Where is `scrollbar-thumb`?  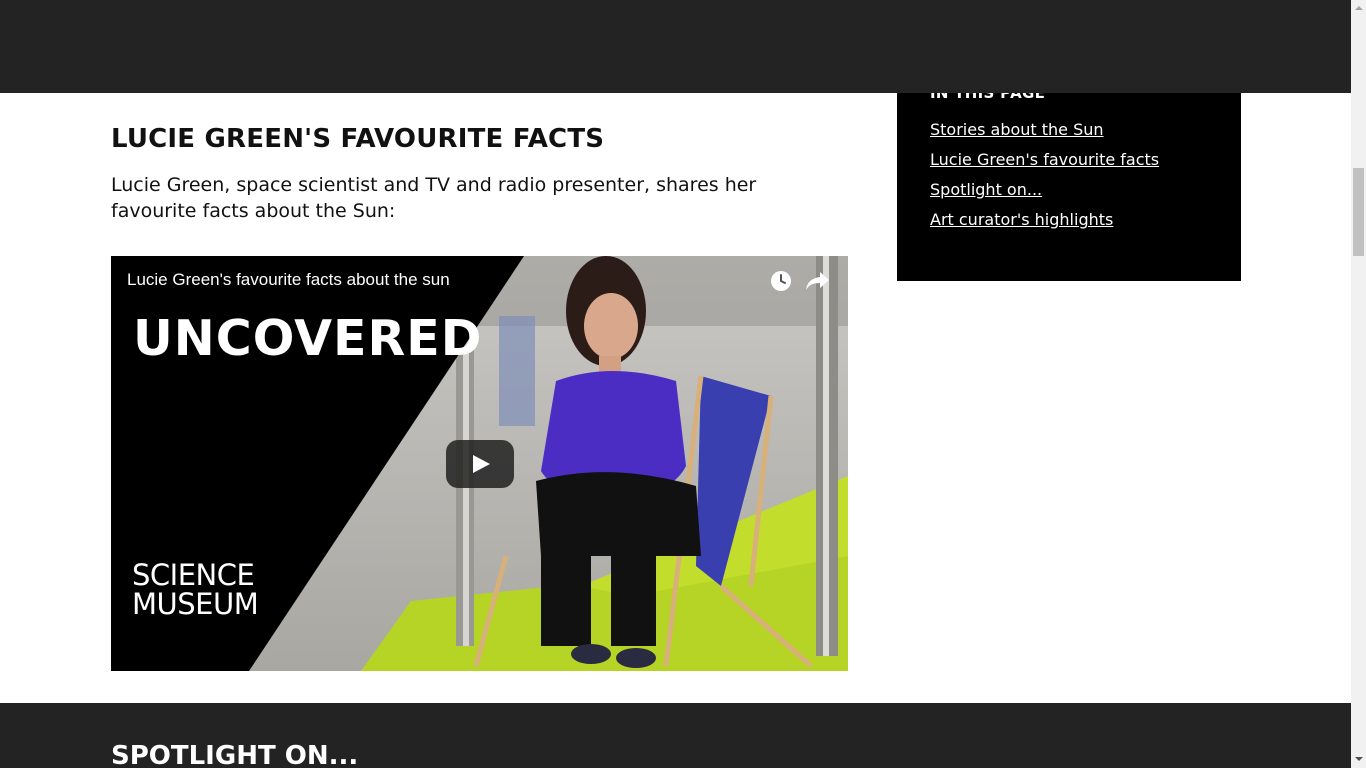
scrollbar-thumb is located at coordinates (1358, 212).